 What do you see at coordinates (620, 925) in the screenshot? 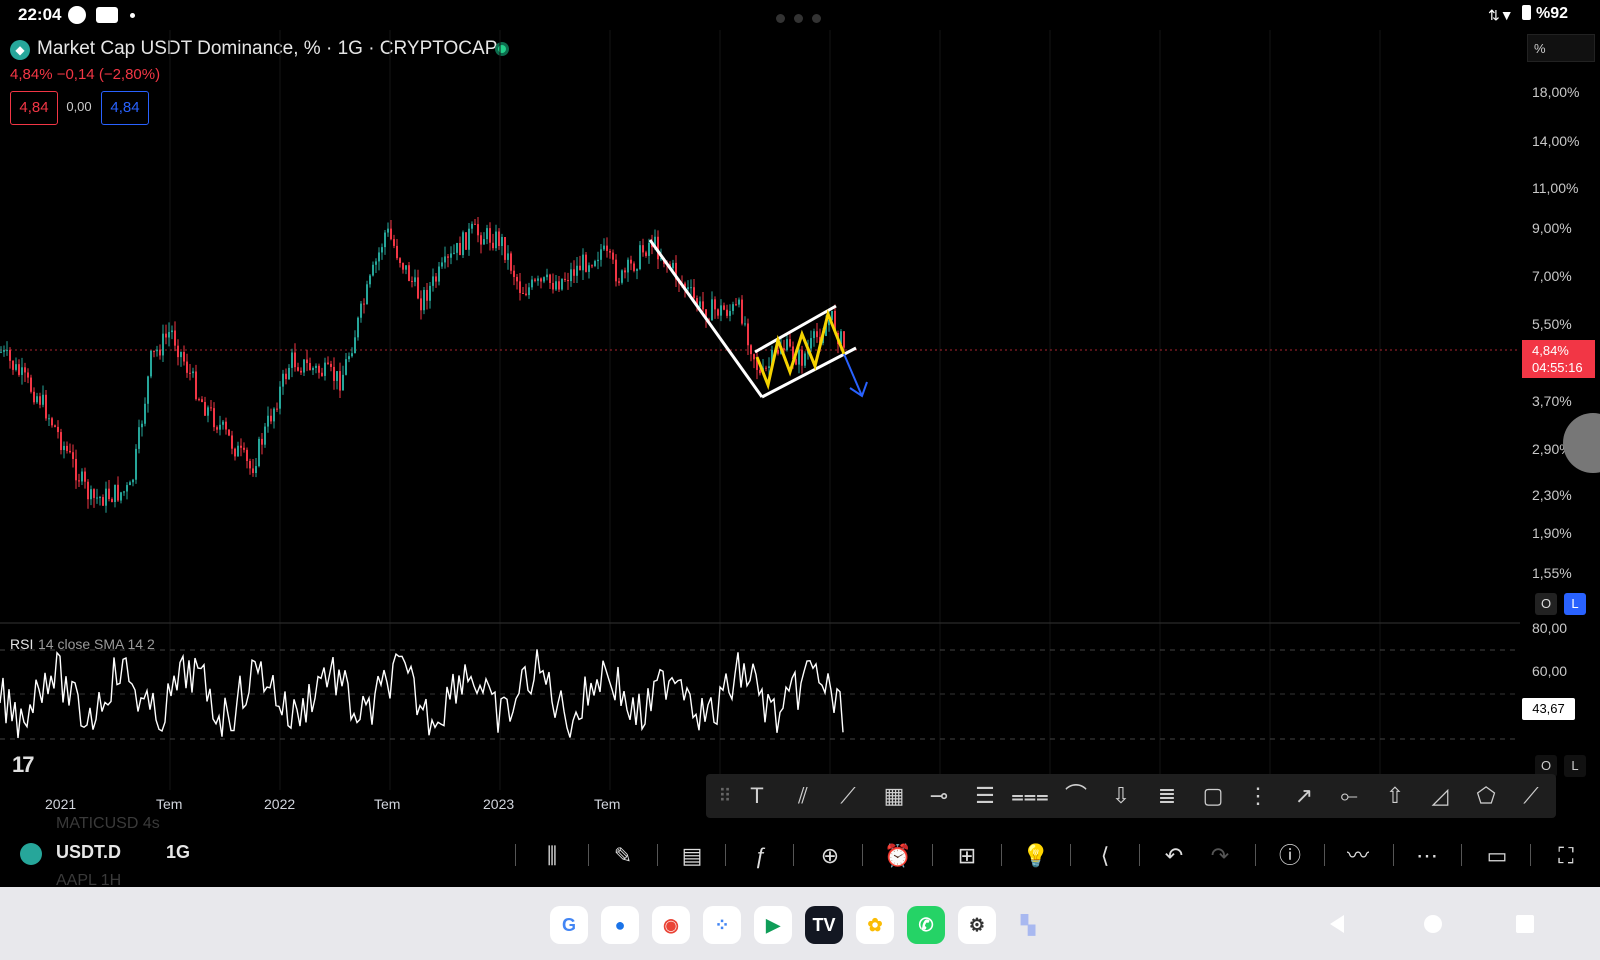
I see `messages-app-icon: ●` at bounding box center [620, 925].